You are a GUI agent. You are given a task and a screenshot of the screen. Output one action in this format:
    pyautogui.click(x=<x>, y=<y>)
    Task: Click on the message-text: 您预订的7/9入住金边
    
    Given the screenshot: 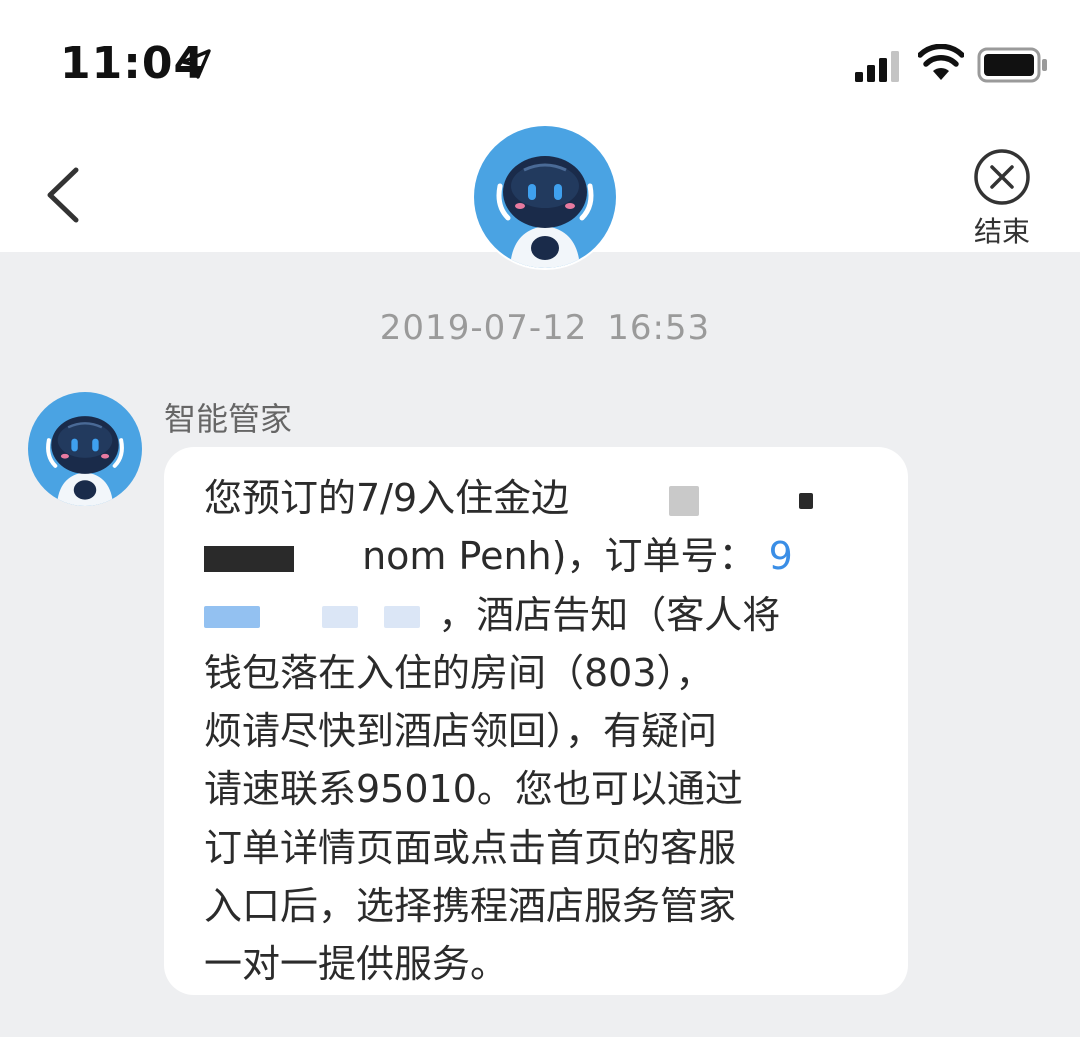 What is the action you would take?
    pyautogui.click(x=387, y=498)
    